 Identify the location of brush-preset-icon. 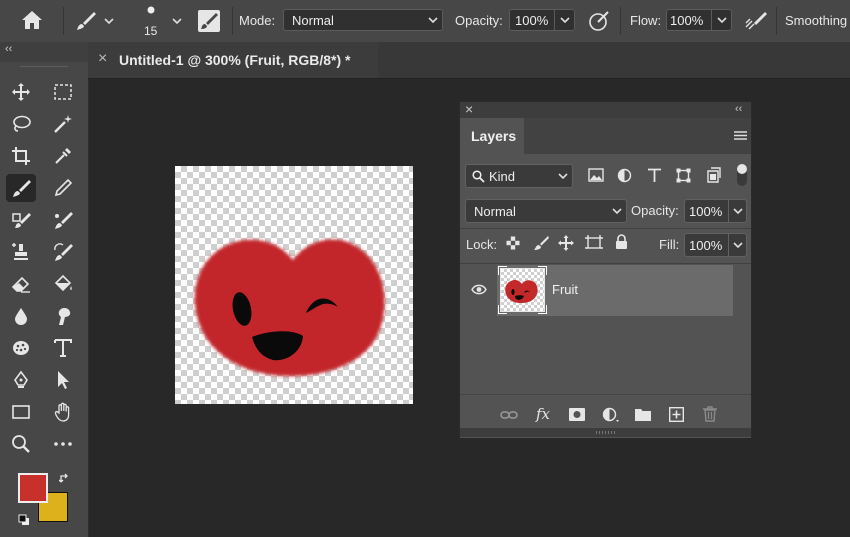
(86, 21).